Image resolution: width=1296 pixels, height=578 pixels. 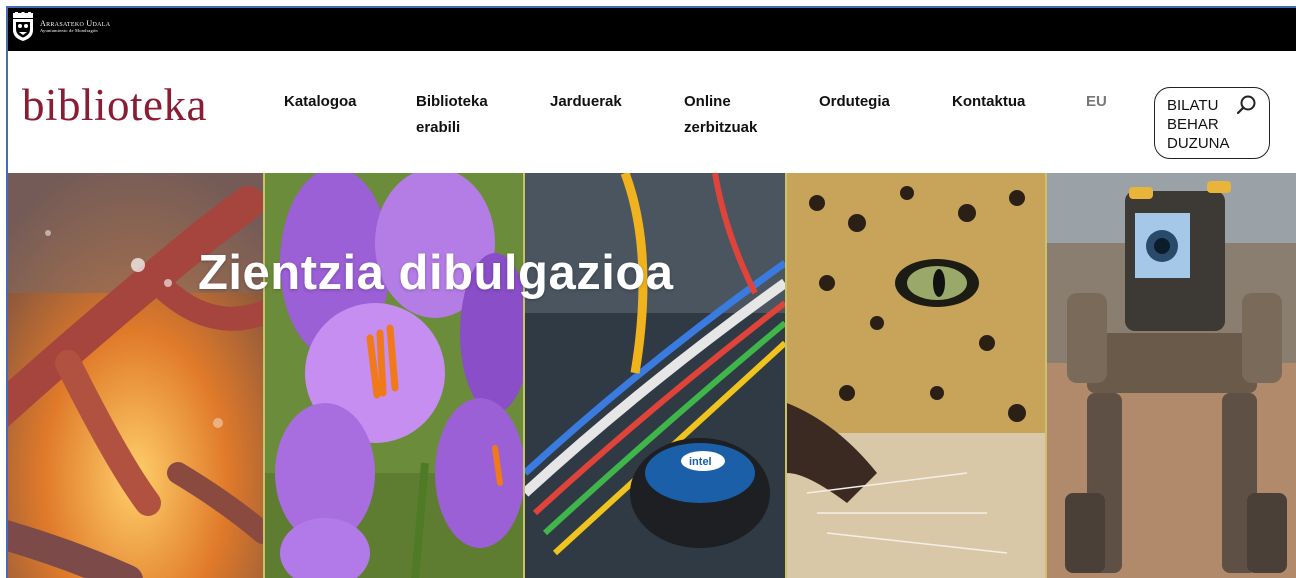 I want to click on nav-item-kontaktua: Kontaktua, so click(x=988, y=102).